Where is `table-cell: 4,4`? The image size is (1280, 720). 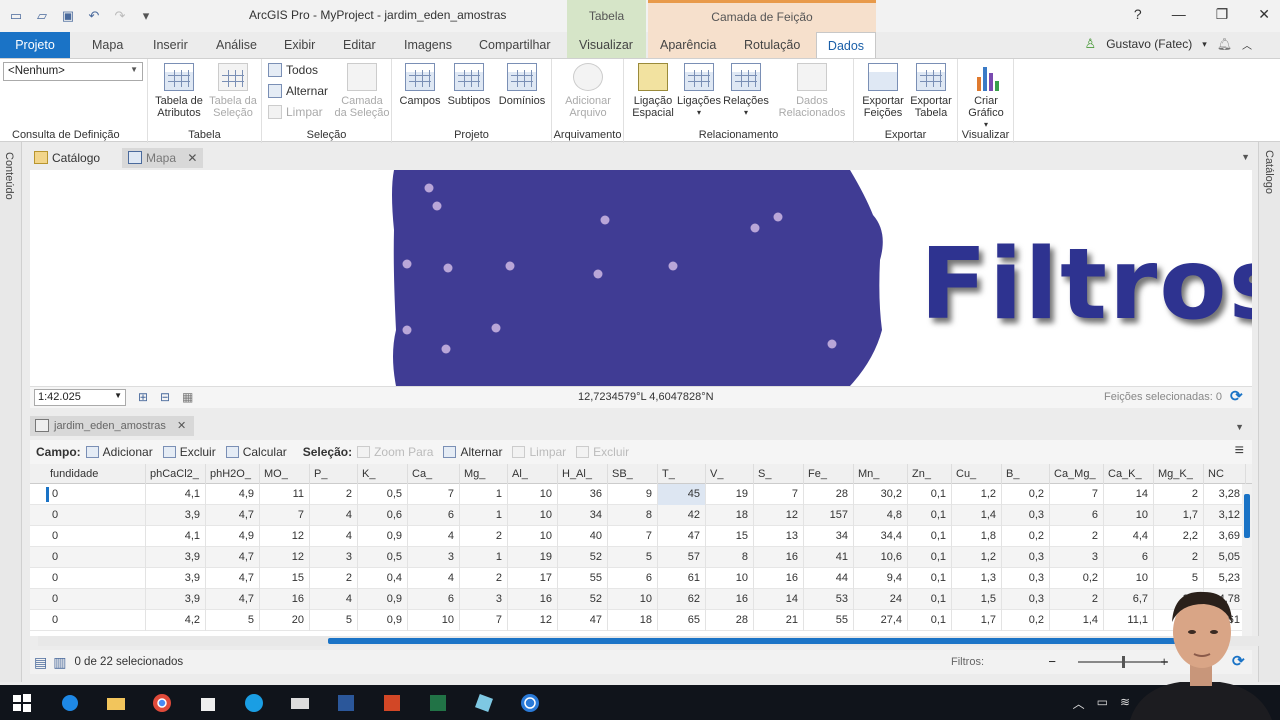
table-cell: 4,4 is located at coordinates (1129, 536).